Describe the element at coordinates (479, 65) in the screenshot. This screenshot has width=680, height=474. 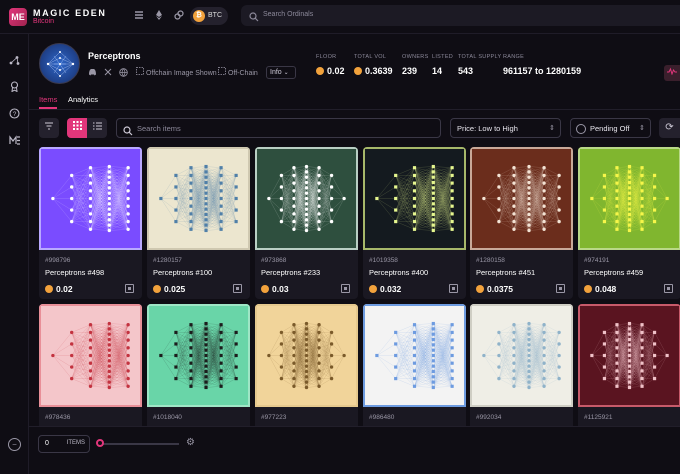
I see `stat-total-supply: TOTAL SUPPLY 543` at that location.